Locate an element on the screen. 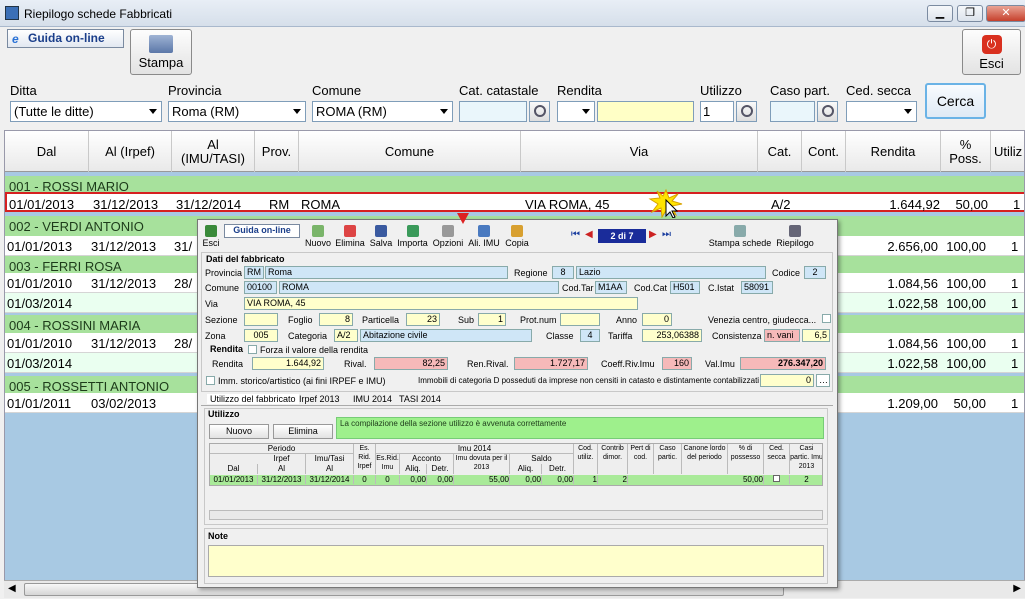  codice-field: 2 is located at coordinates (815, 272).